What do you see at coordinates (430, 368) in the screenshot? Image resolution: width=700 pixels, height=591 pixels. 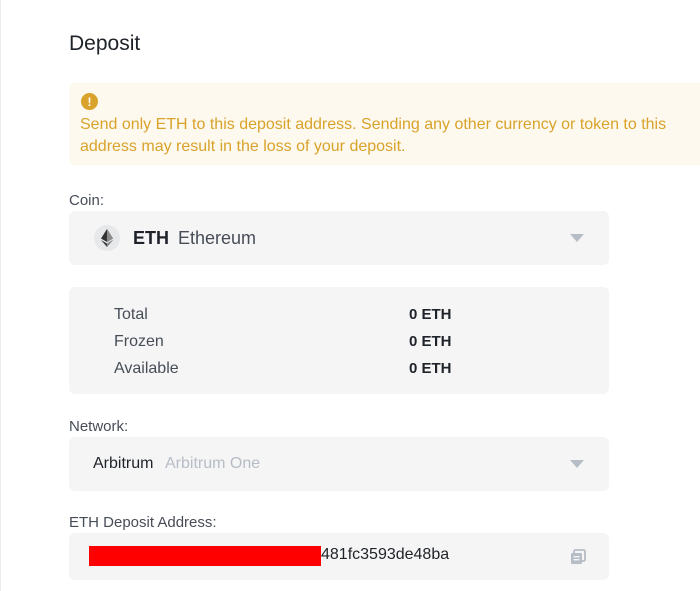 I see `balance-available-value: 0 ETH` at bounding box center [430, 368].